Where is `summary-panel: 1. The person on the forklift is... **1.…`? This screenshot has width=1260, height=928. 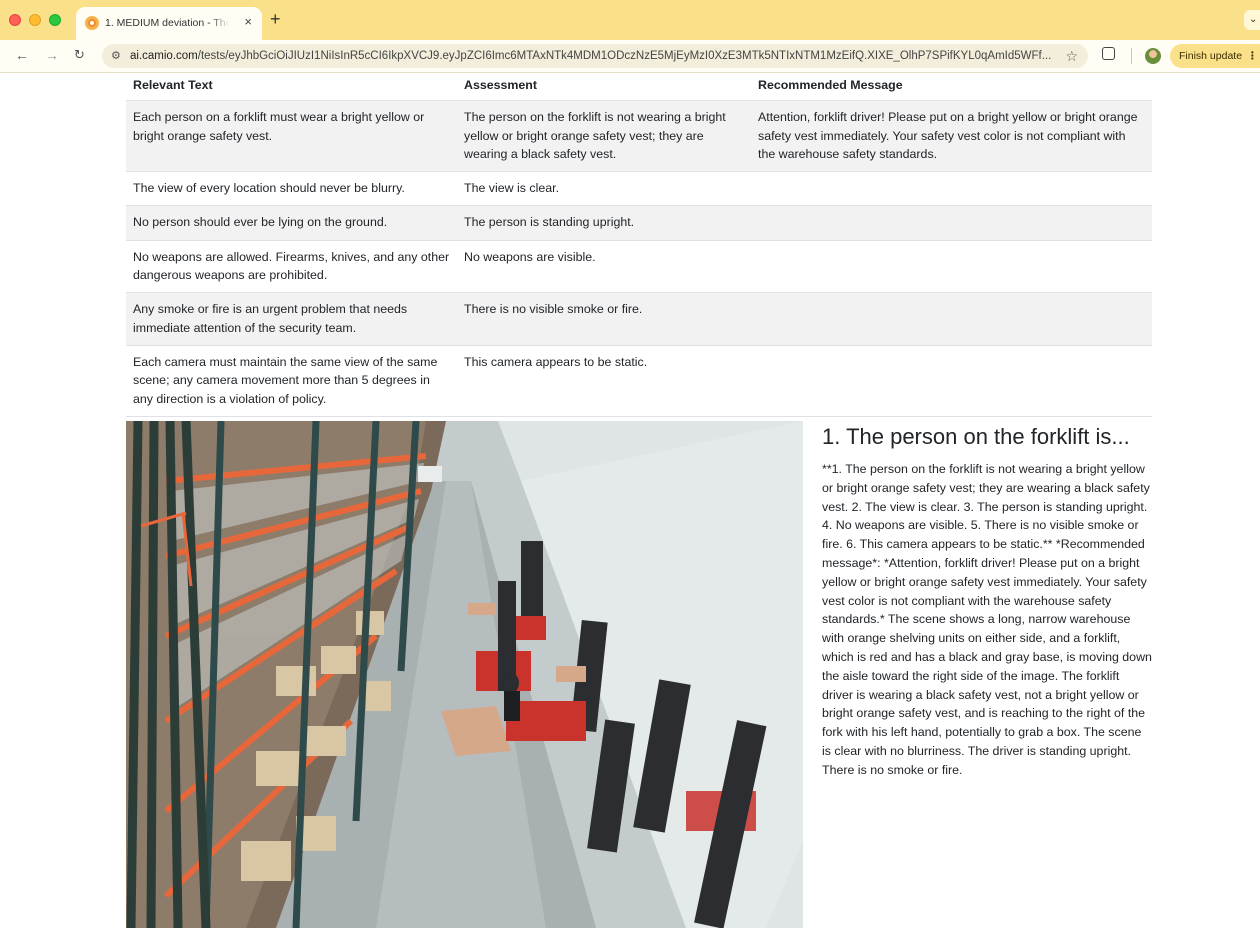
summary-panel: 1. The person on the forklift is... **1.… is located at coordinates (987, 601).